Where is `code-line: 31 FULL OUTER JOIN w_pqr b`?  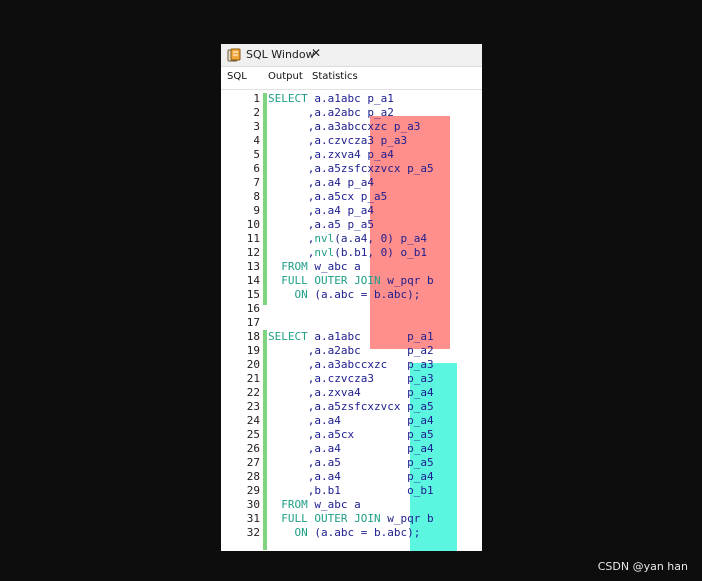
code-line: 31 FULL OUTER JOIN w_pqr b is located at coordinates (351, 519).